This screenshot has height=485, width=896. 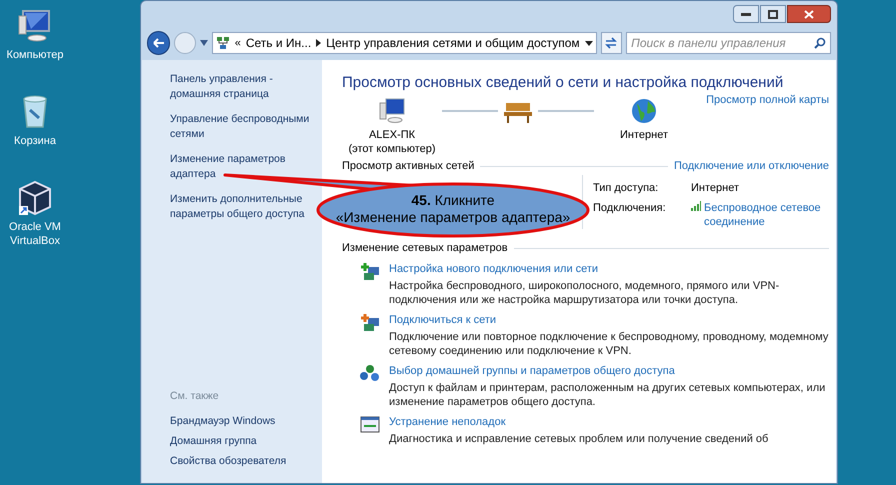 What do you see at coordinates (392, 135) in the screenshot?
I see `map-label: ALEX-ПК` at bounding box center [392, 135].